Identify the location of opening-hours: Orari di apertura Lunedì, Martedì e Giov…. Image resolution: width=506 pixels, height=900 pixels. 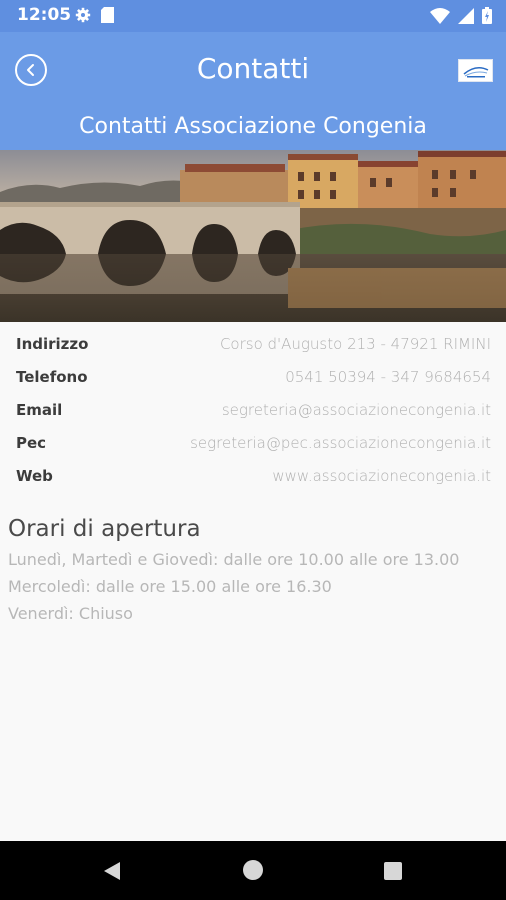
(253, 571).